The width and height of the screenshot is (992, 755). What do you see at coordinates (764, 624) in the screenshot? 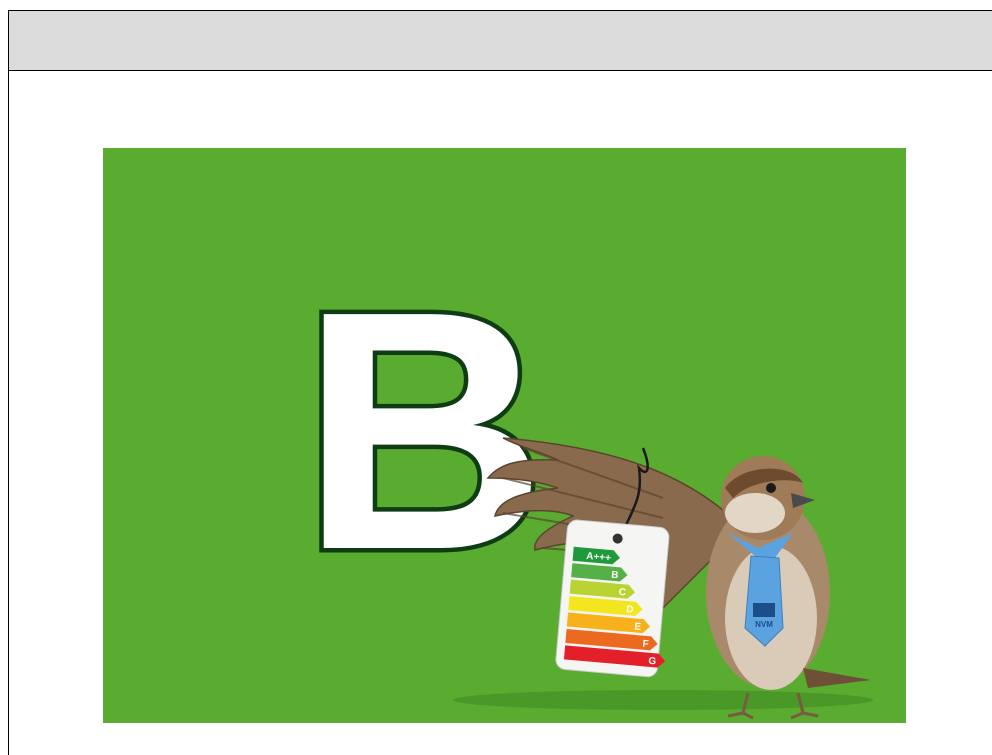
I see `tie-logo-text: NVM` at bounding box center [764, 624].